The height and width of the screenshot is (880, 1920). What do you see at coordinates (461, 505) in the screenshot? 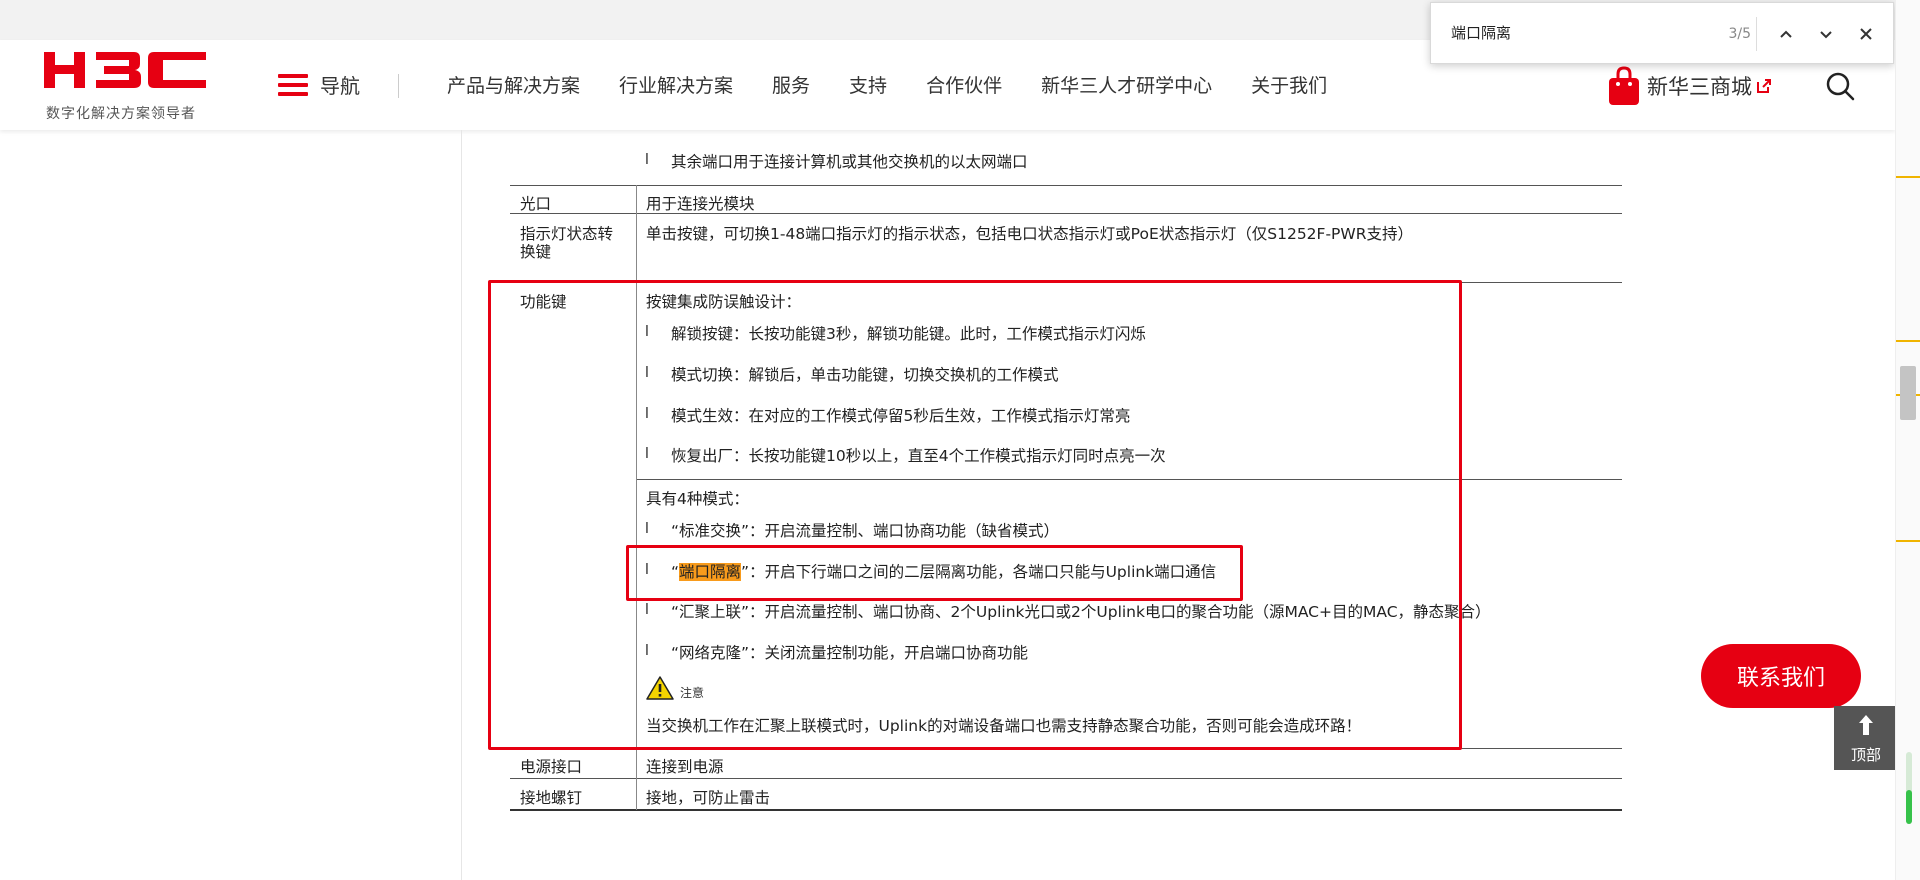
I see `content-left-border` at bounding box center [461, 505].